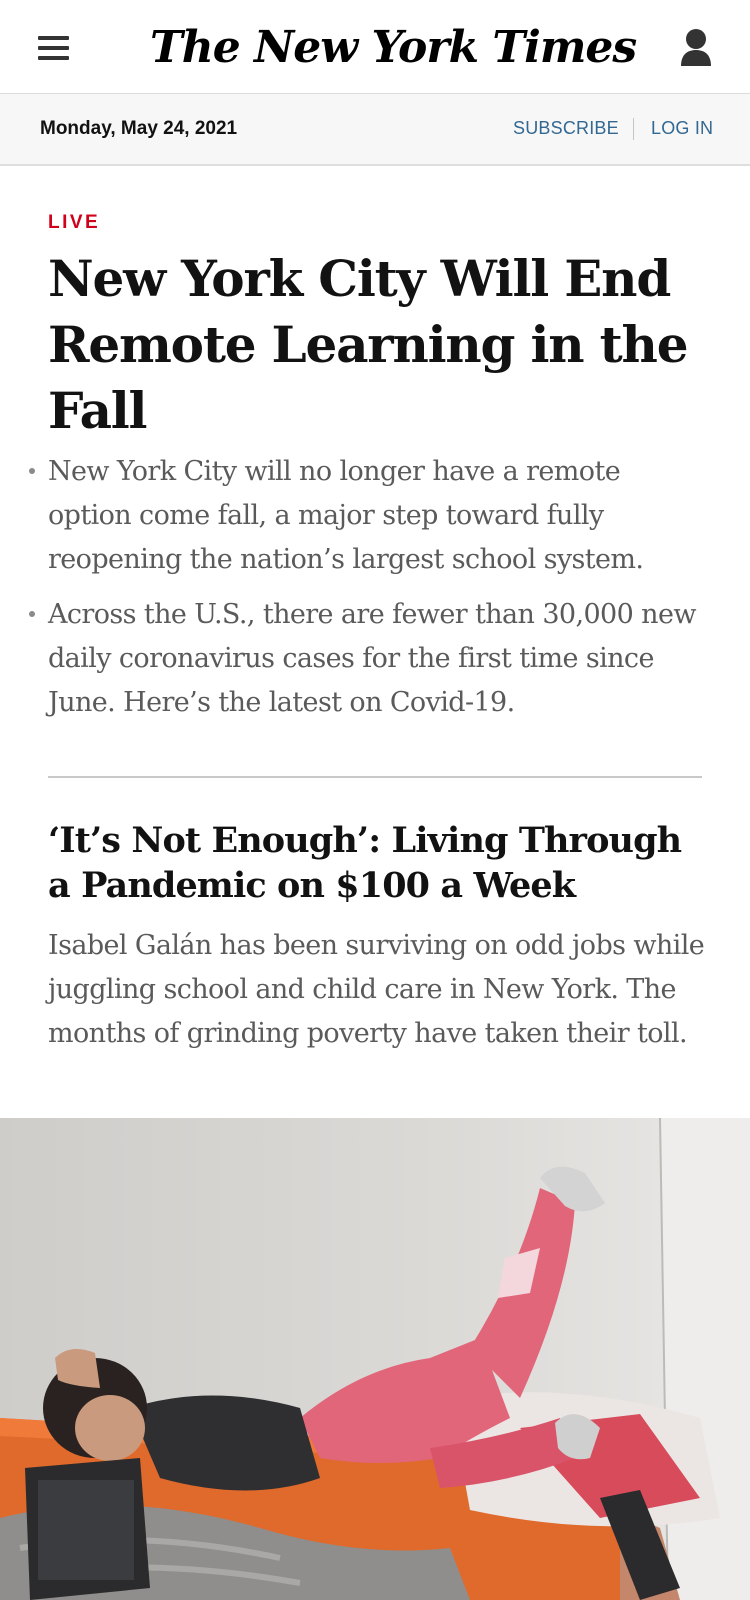 The height and width of the screenshot is (1600, 750). Describe the element at coordinates (566, 128) in the screenshot. I see `subscribe-link: SUBSCRIBE` at that location.